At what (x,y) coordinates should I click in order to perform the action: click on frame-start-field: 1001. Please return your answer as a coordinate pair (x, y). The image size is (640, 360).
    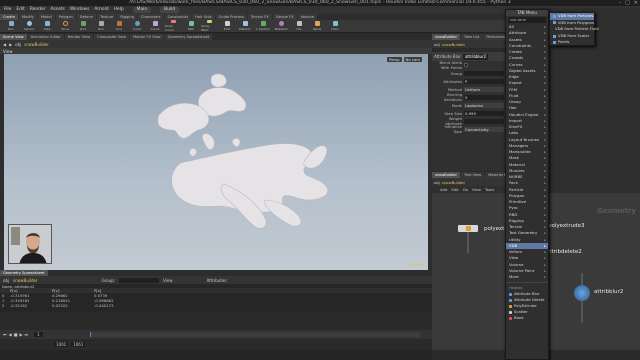
    Looking at the image, I should click on (61, 344).